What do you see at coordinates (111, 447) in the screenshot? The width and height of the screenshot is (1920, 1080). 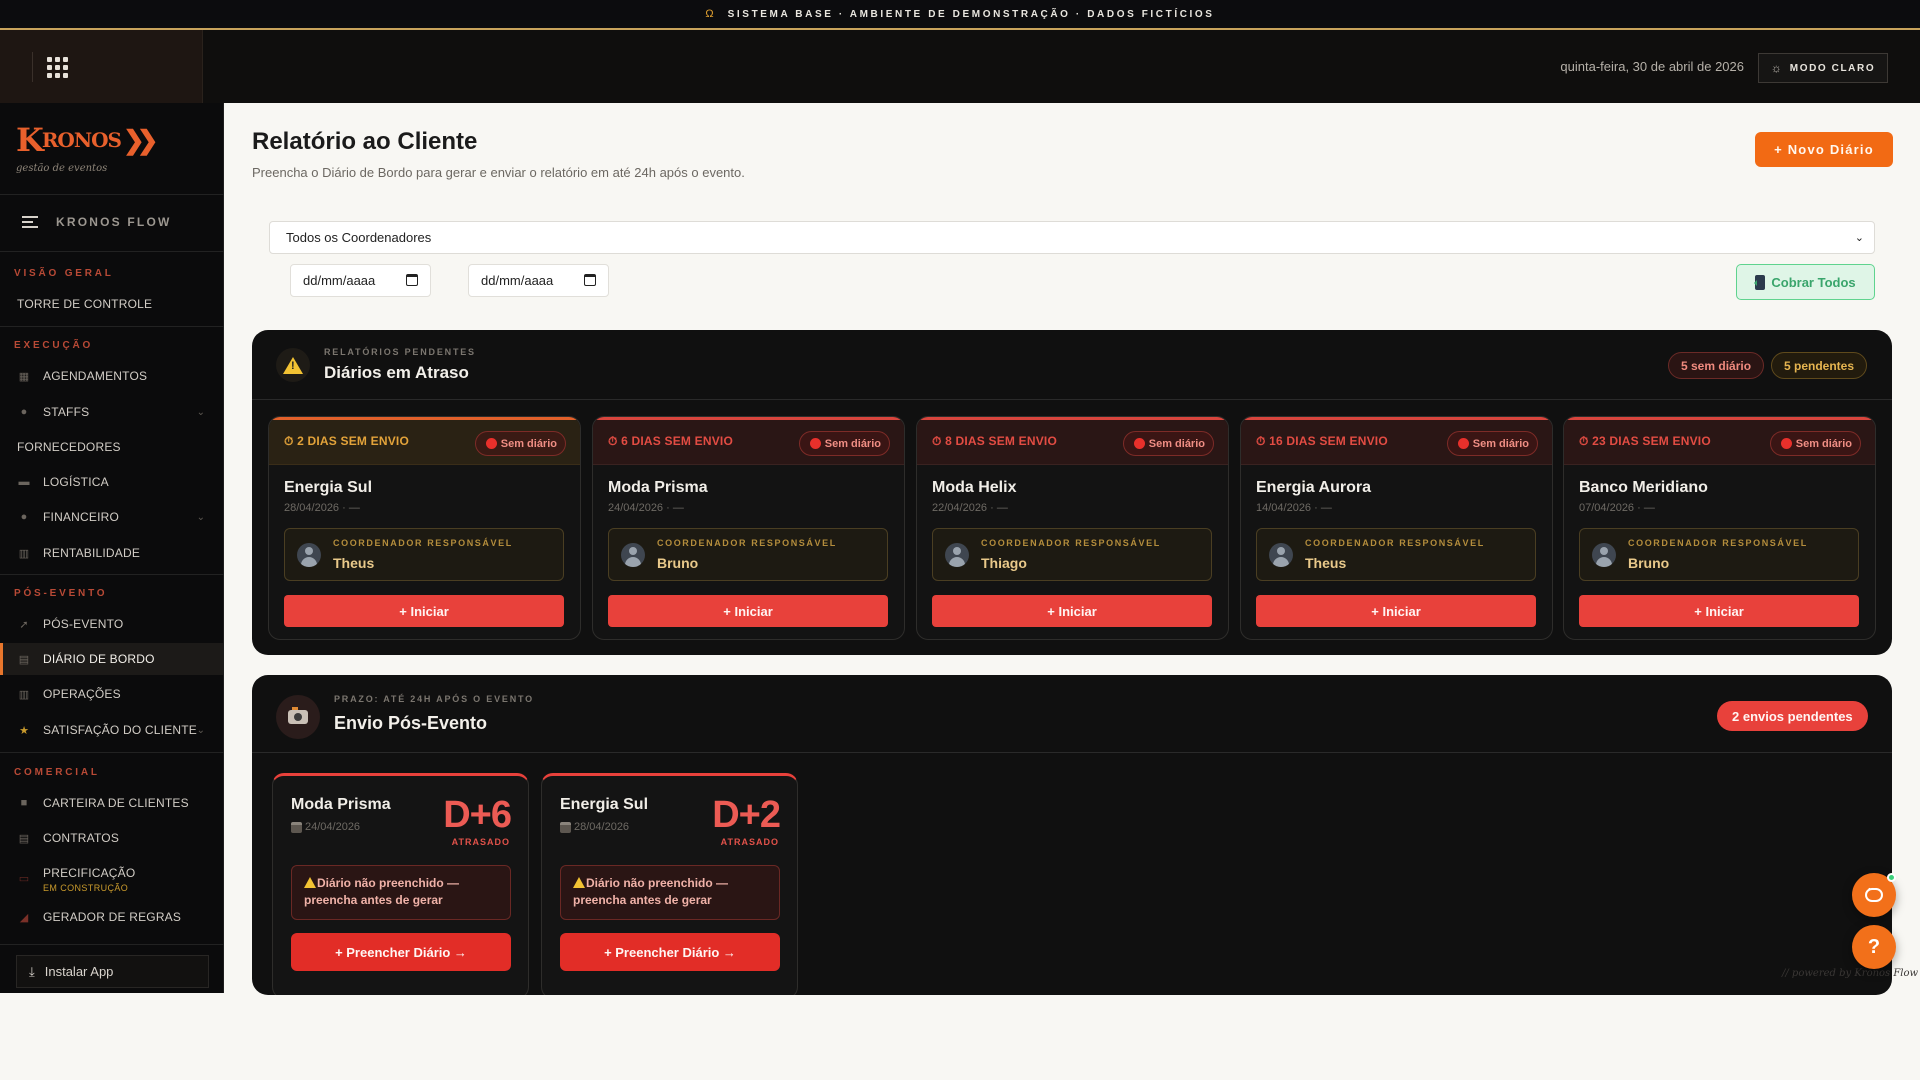 I see `sidebar-item-fornecedores: FORNECEDORES` at bounding box center [111, 447].